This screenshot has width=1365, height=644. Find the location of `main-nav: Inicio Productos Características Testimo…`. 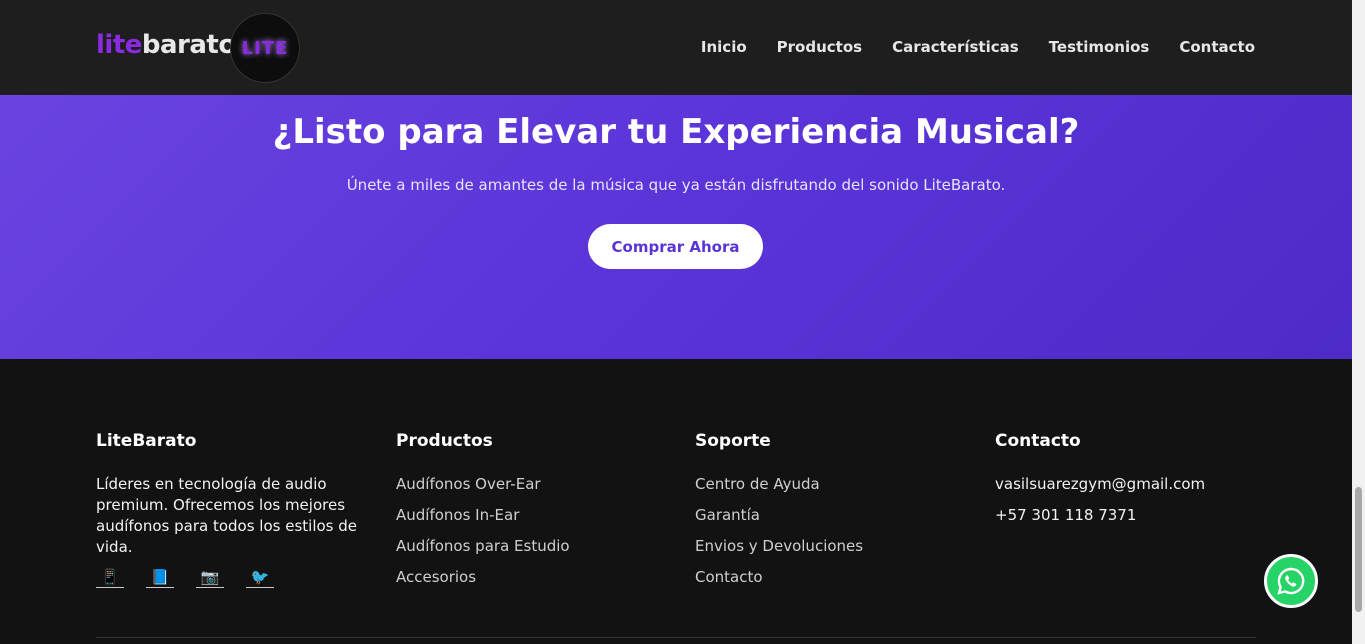

main-nav: Inicio Productos Características Testimo… is located at coordinates (978, 47).